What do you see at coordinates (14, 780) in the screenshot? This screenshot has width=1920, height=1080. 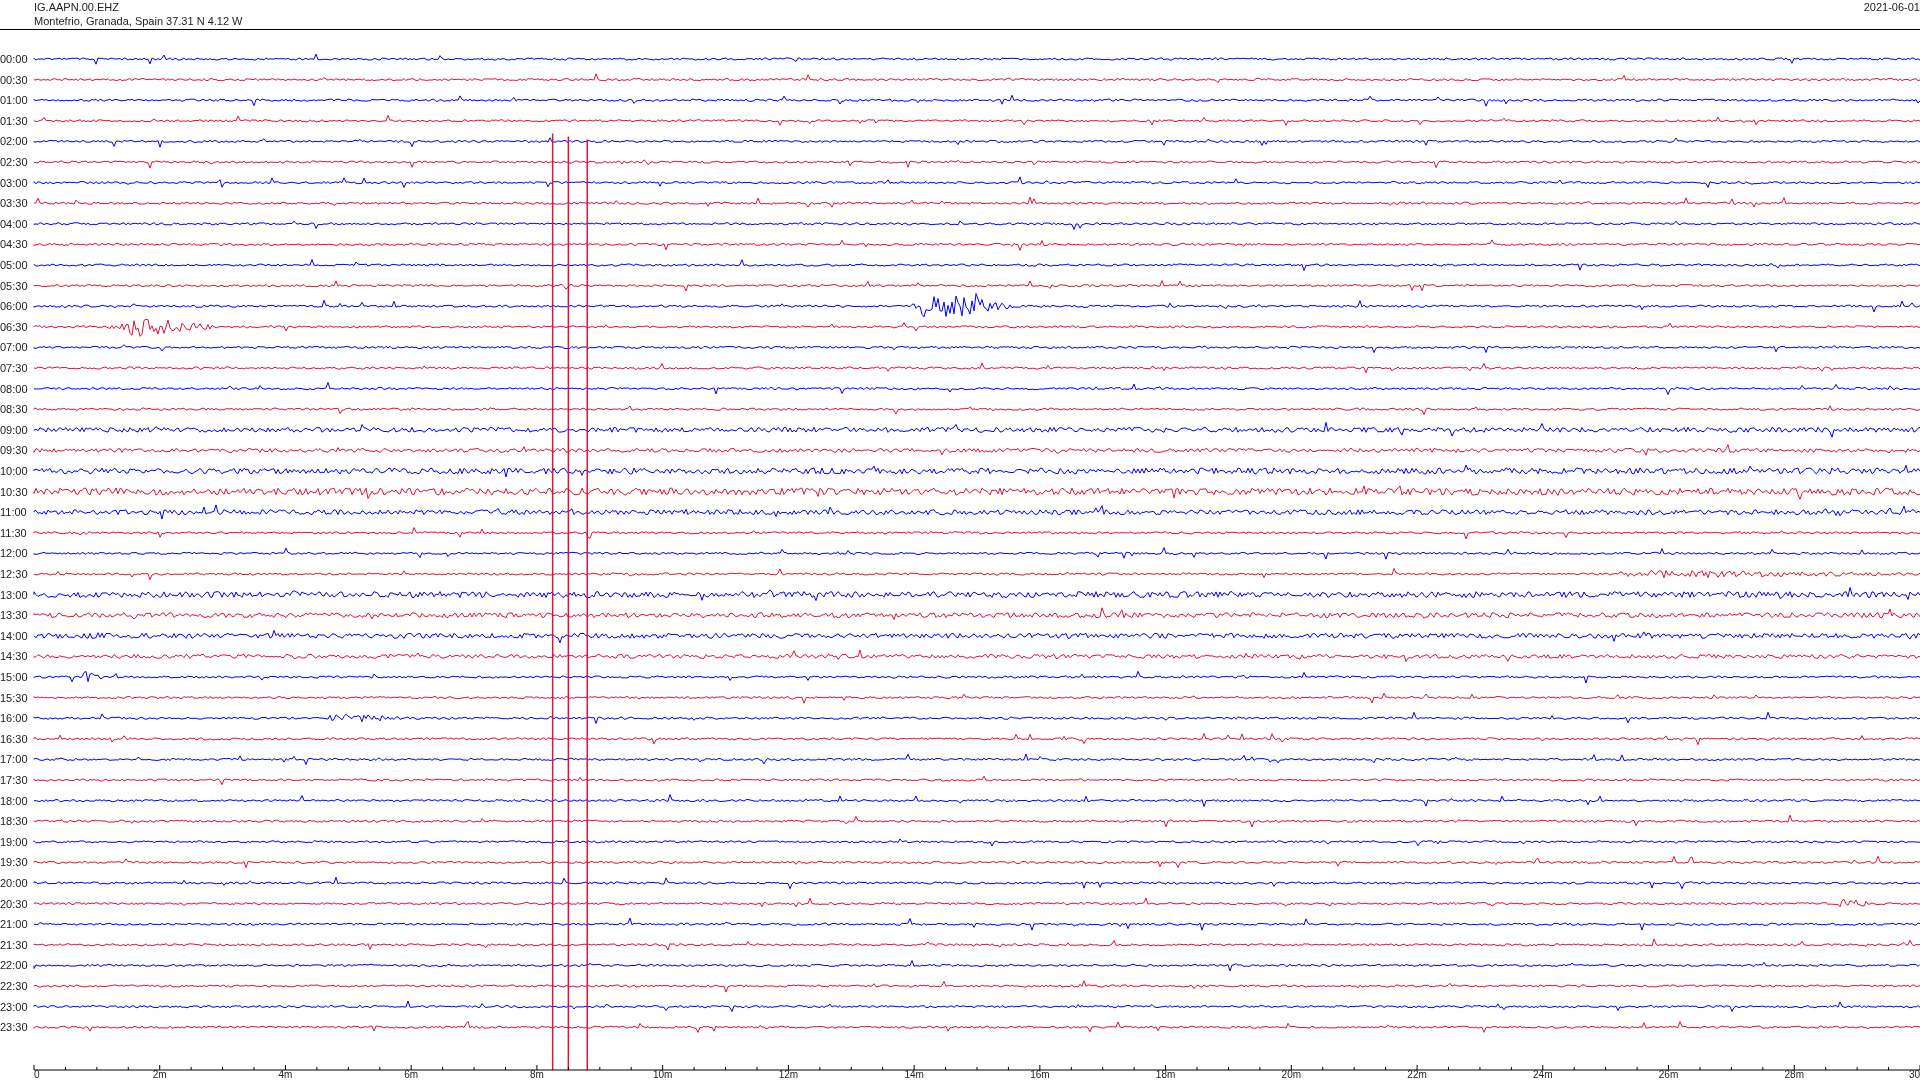 I see `time-label: 17:30` at bounding box center [14, 780].